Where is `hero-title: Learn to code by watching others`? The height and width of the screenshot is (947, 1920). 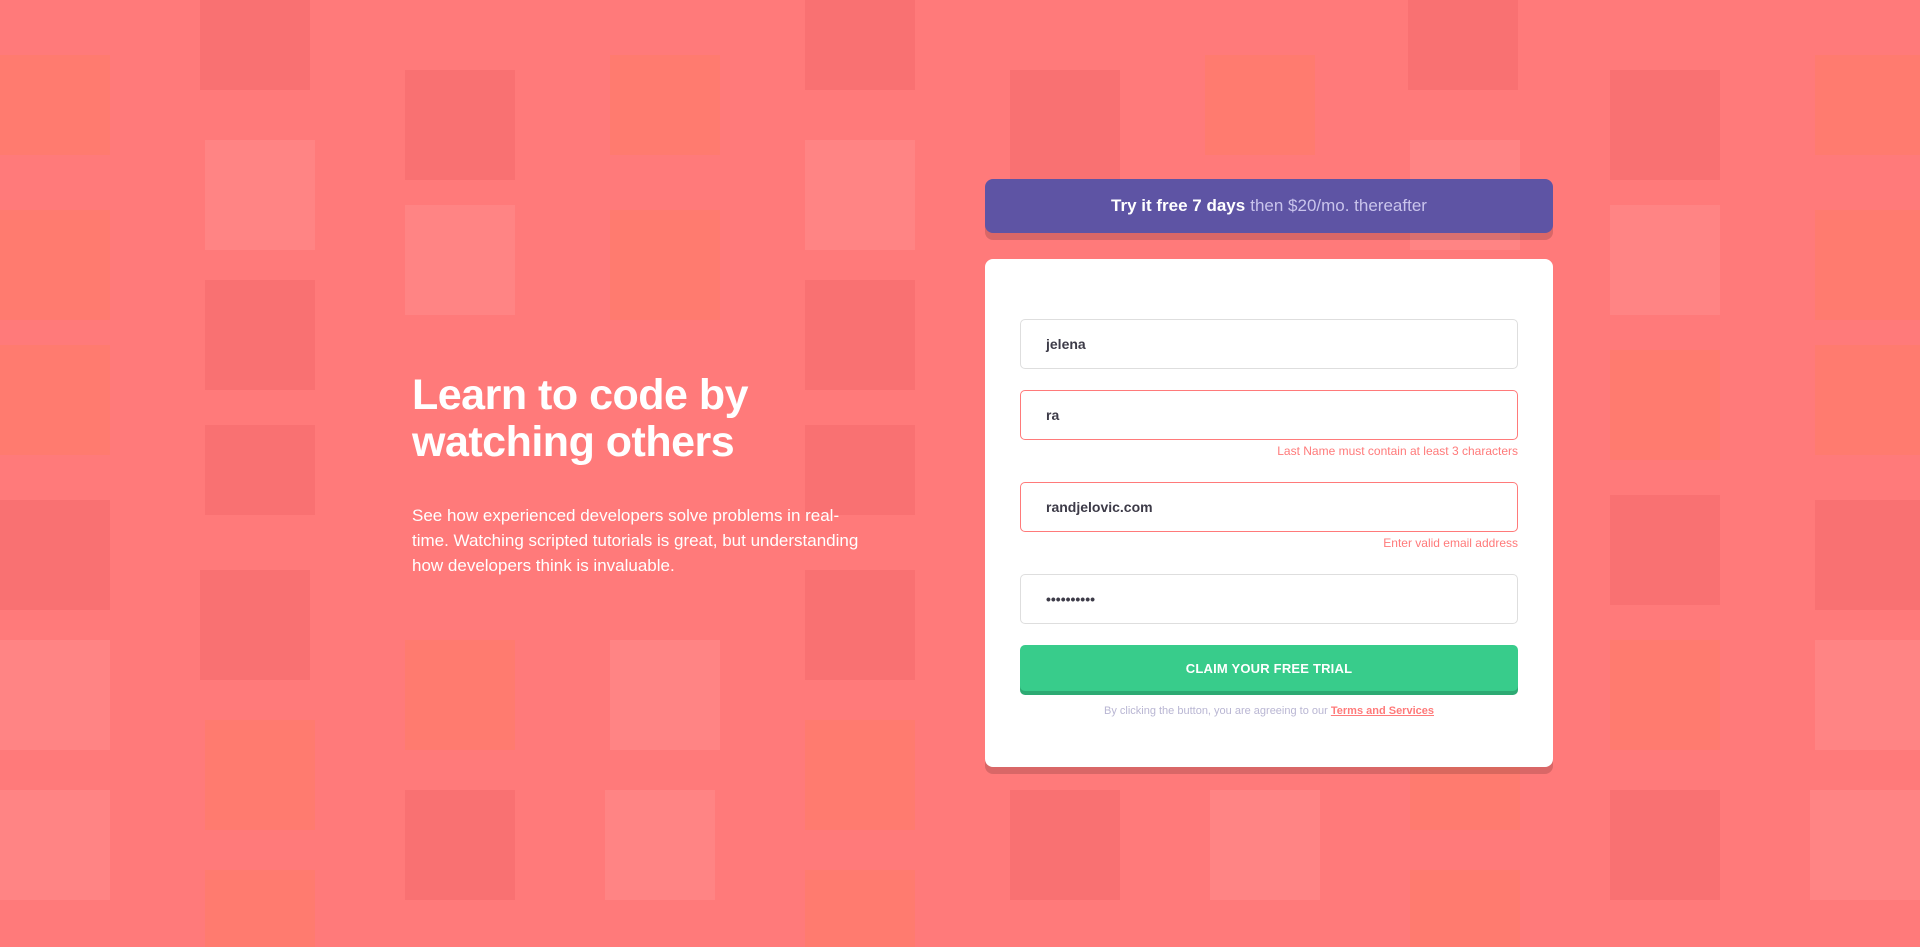 hero-title: Learn to code by watching others is located at coordinates (642, 419).